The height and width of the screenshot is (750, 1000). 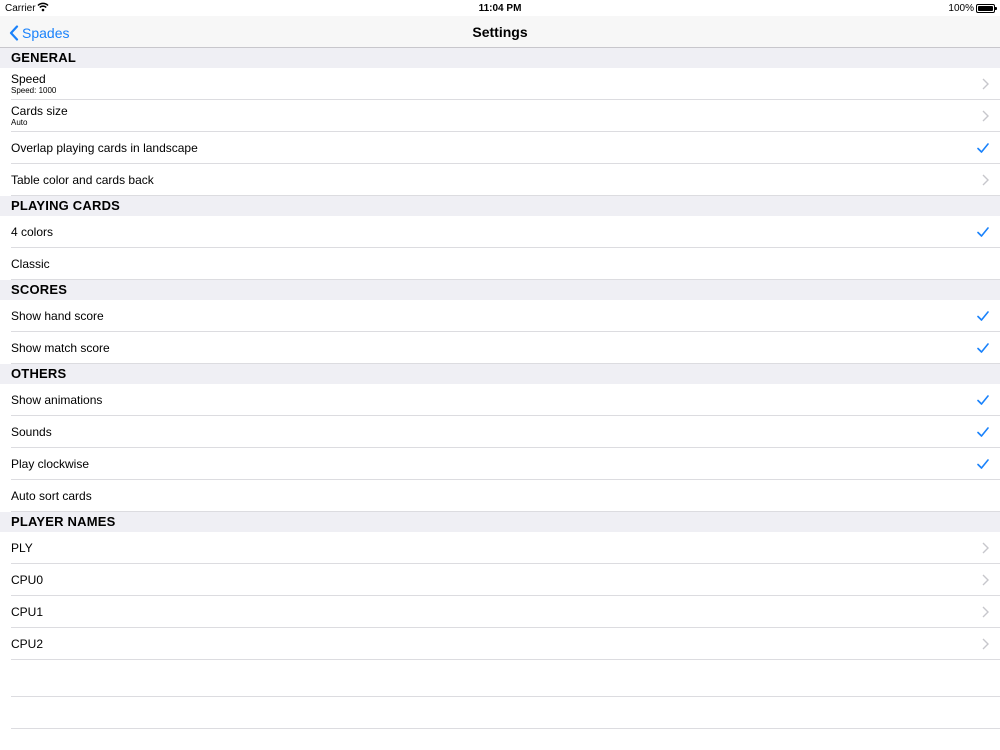 I want to click on navigation-bar: Spades Settings, so click(x=500, y=32).